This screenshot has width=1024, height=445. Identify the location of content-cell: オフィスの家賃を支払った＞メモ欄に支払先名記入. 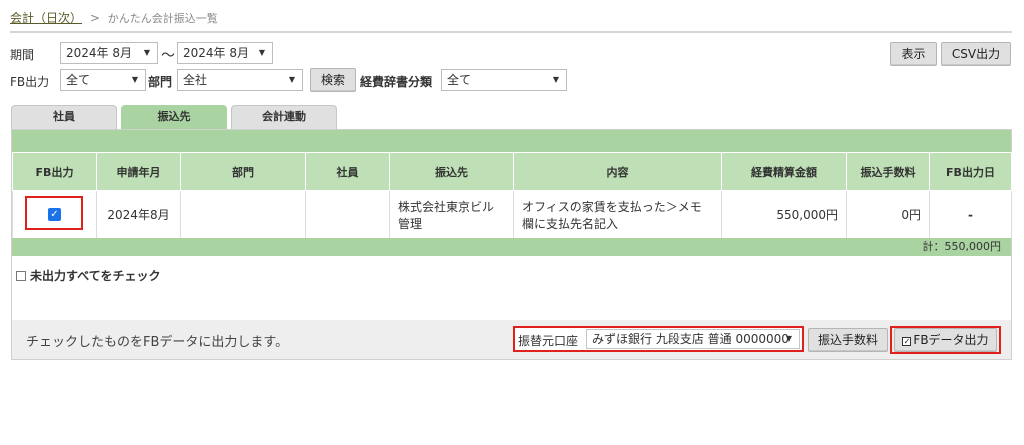
(617, 214).